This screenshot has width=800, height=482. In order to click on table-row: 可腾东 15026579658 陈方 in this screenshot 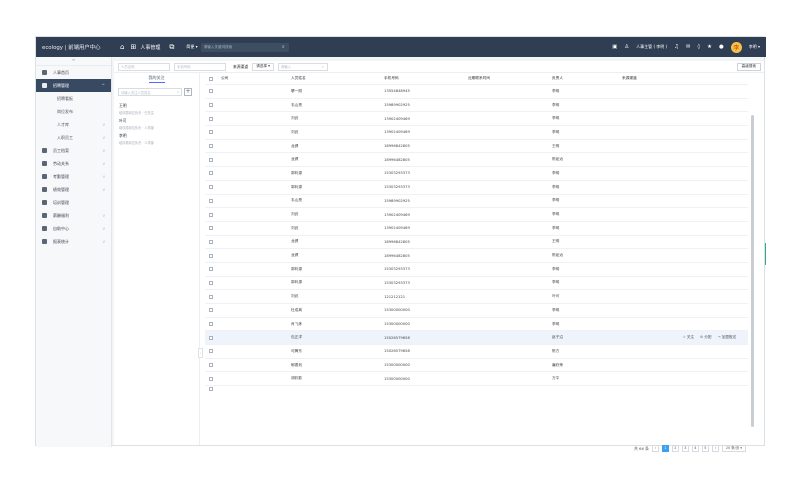, I will do `click(476, 352)`.